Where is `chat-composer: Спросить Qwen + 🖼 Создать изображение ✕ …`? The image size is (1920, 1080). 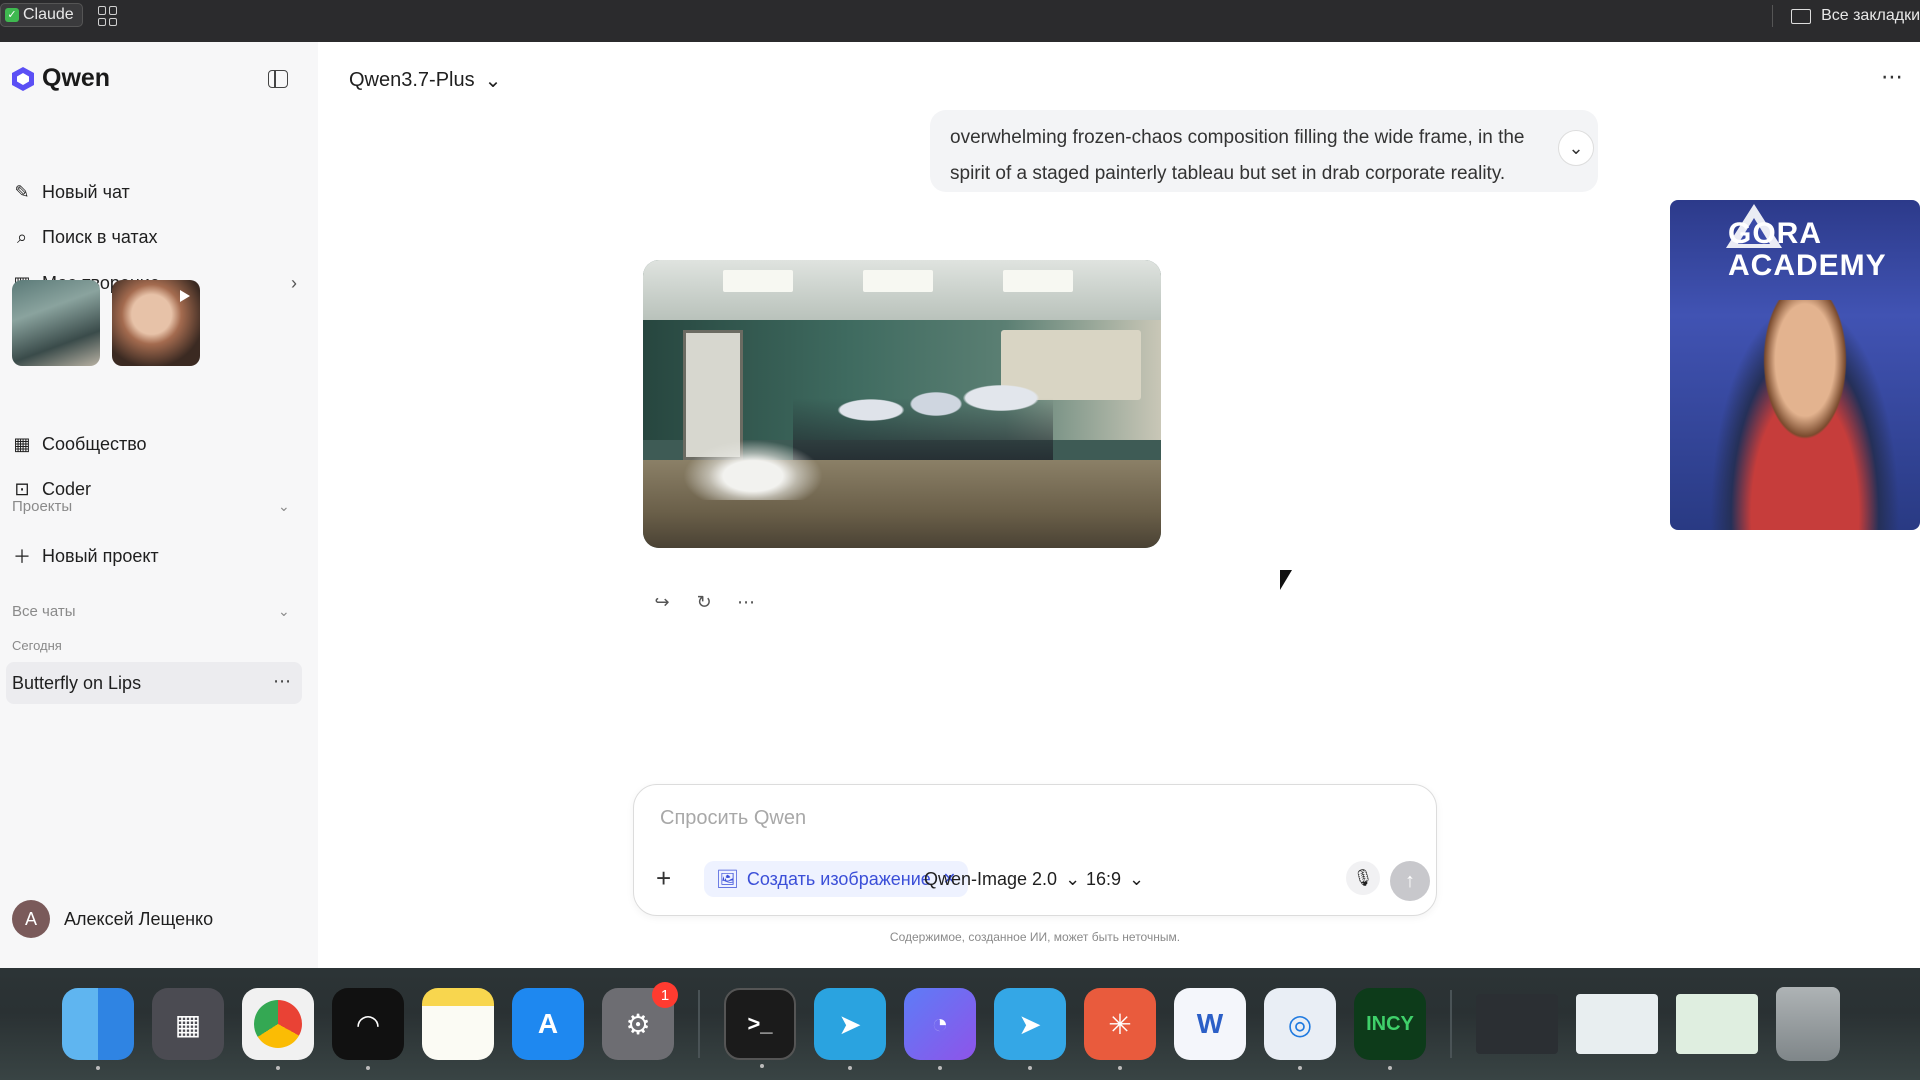 chat-composer: Спросить Qwen + 🖼 Создать изображение ✕ … is located at coordinates (1035, 850).